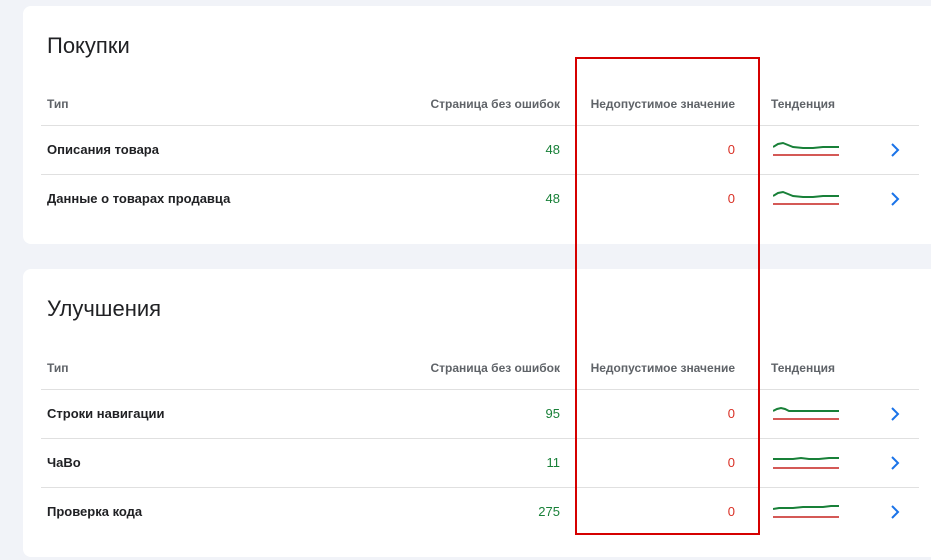 The image size is (931, 560). I want to click on table-row: Описания товара 48 0, so click(480, 149).